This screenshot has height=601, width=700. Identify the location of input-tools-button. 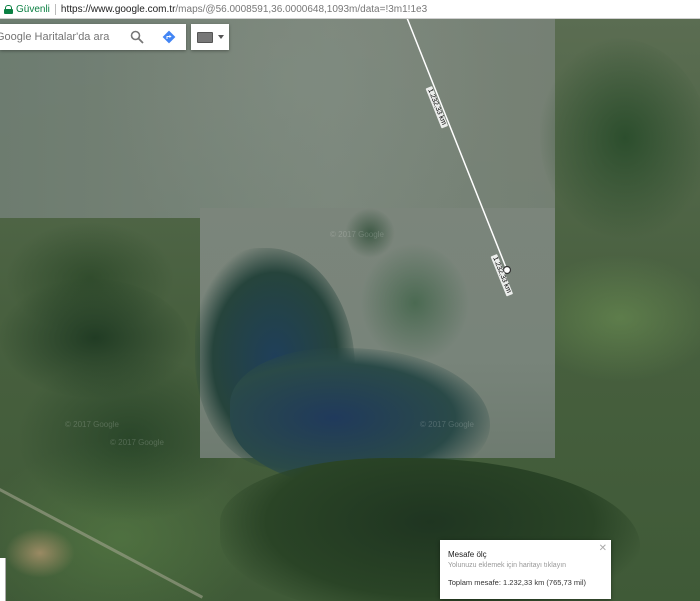
(210, 37).